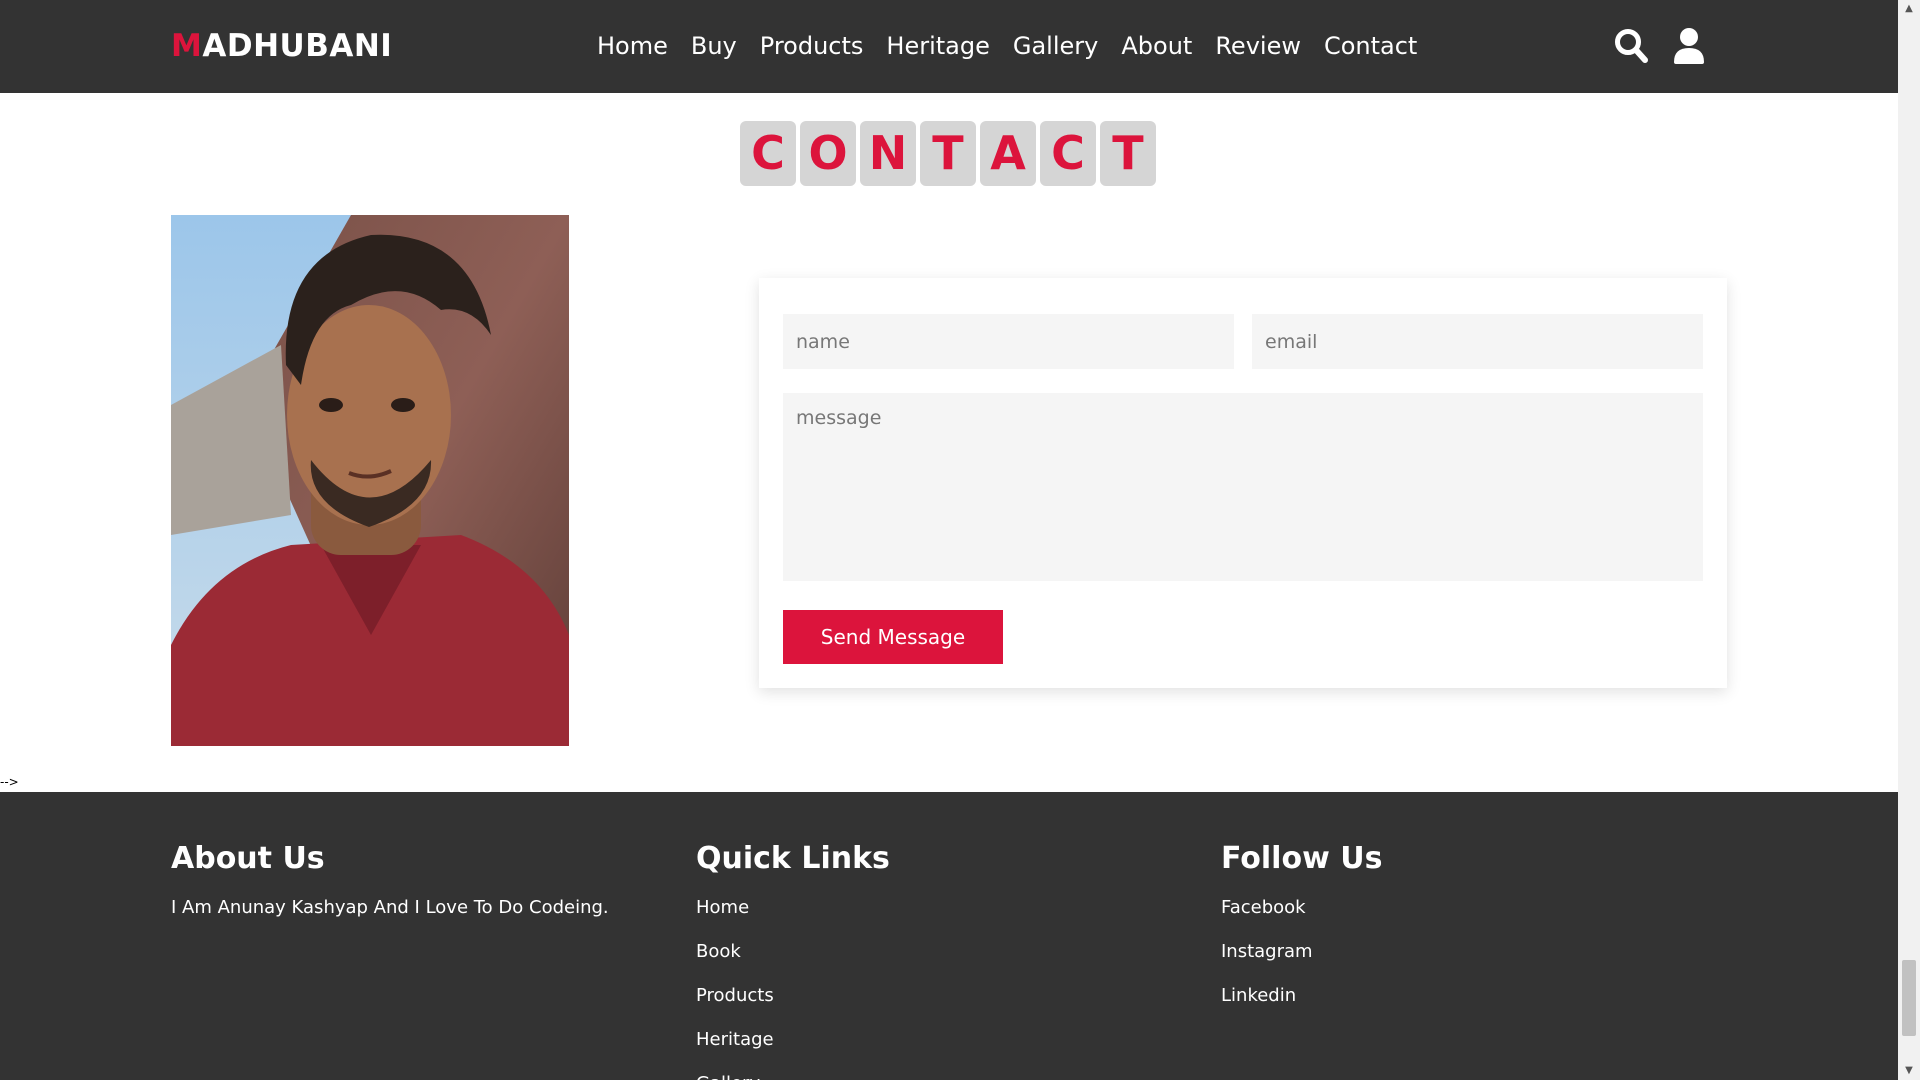  Describe the element at coordinates (1008, 153) in the screenshot. I see `heading-letter: A` at that location.